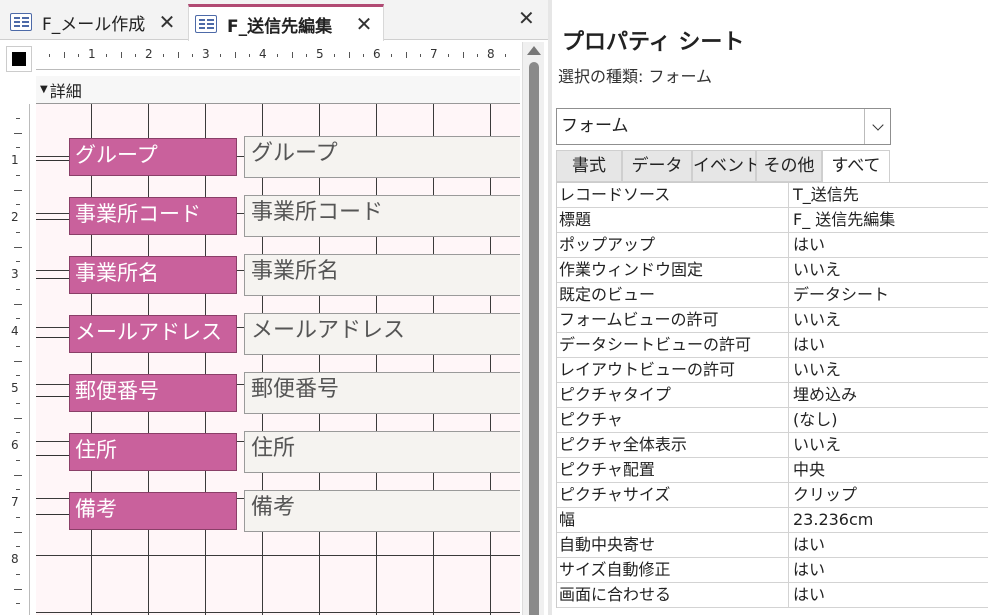 This screenshot has height=615, width=988. What do you see at coordinates (286, 22) in the screenshot?
I see `tab-f-recipient-edit: F_送信先編集 ✕` at bounding box center [286, 22].